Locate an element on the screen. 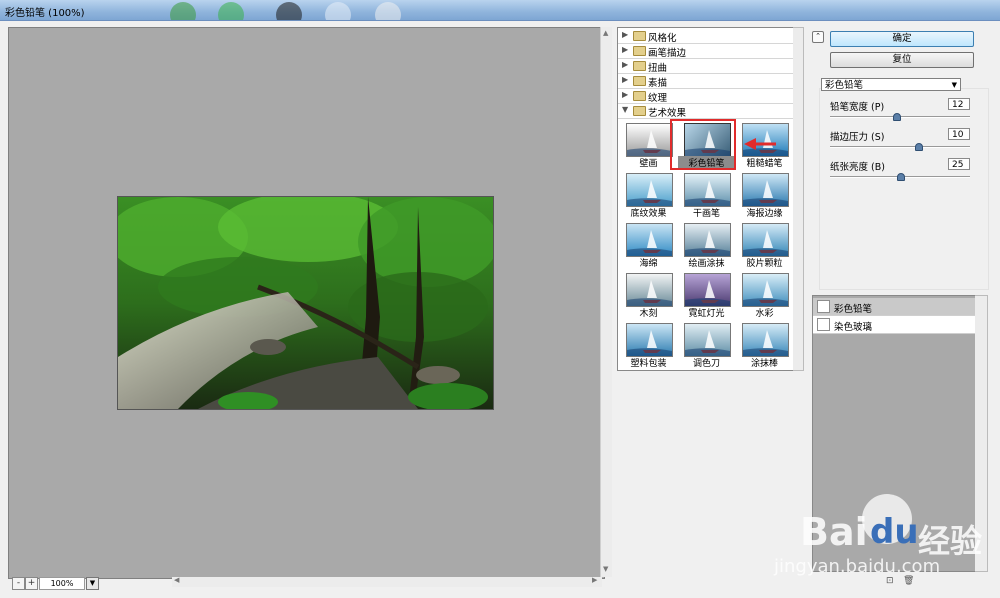 This screenshot has width=1000, height=598. filter-thumbnail: 塑料包装 is located at coordinates (648, 345).